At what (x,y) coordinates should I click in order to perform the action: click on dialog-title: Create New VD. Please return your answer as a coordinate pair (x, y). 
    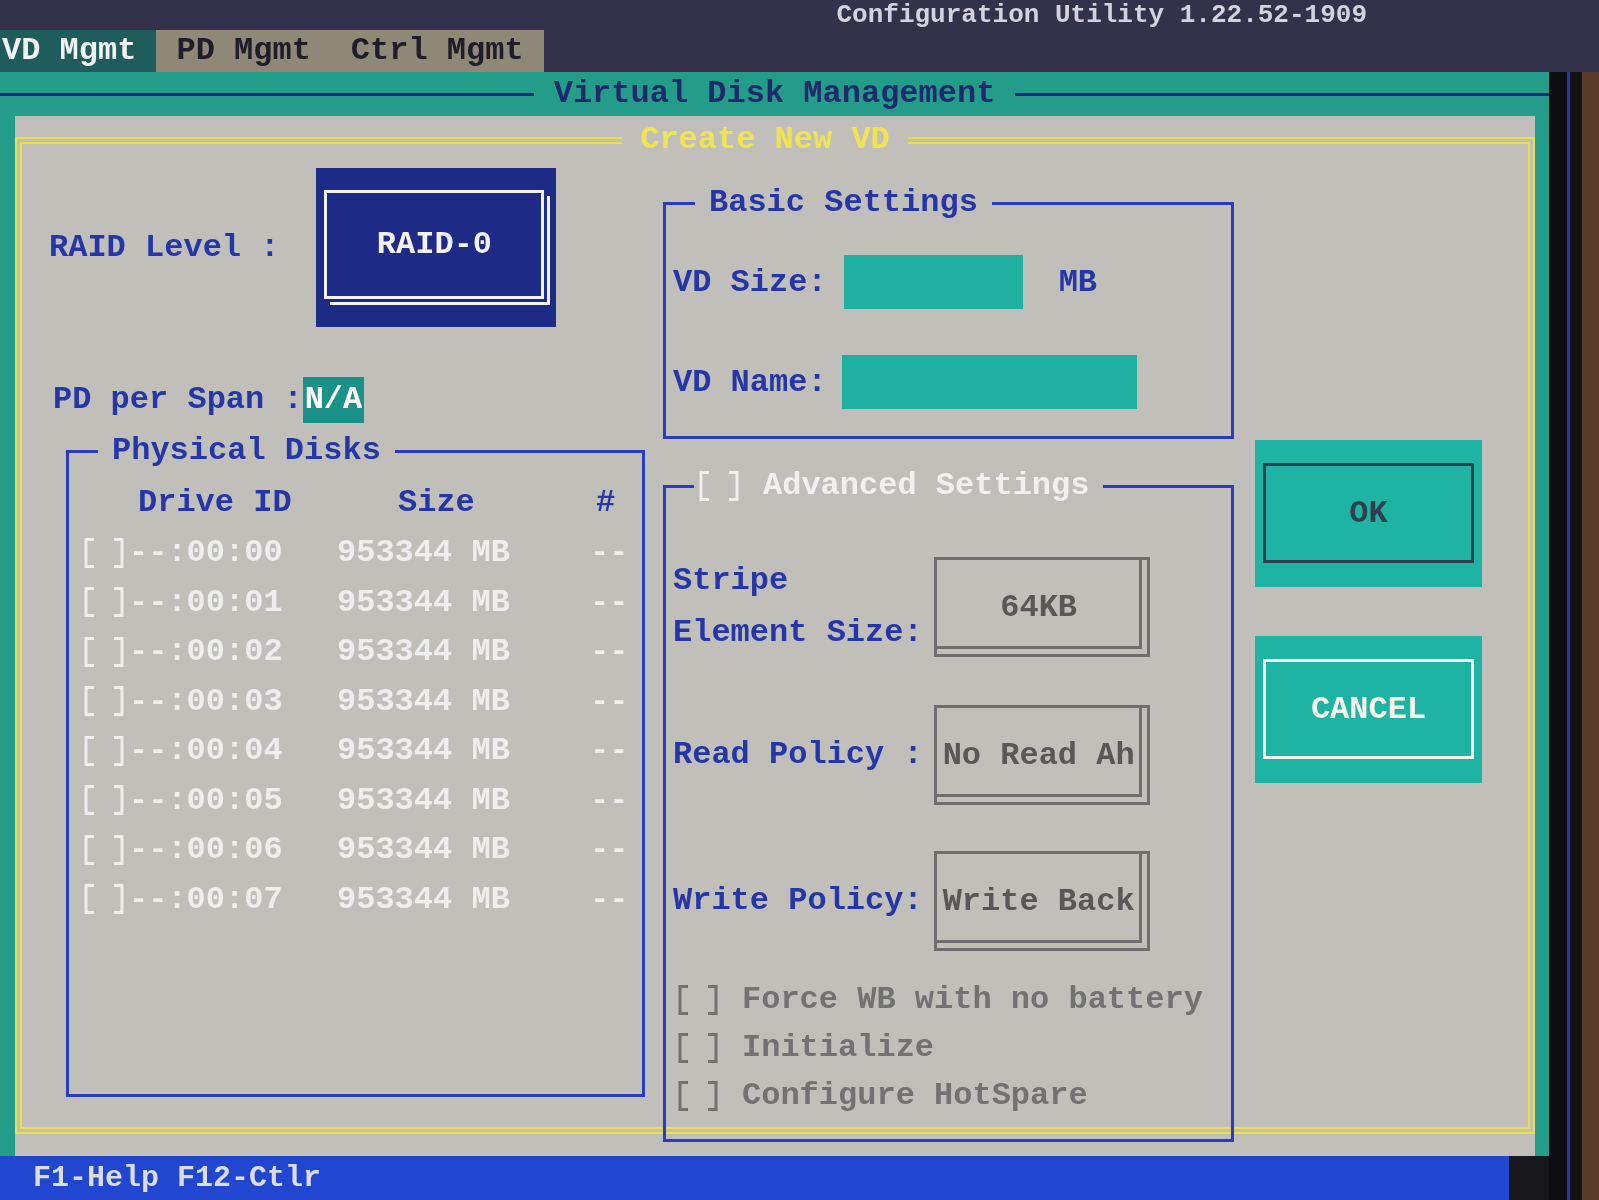
    Looking at the image, I should click on (765, 140).